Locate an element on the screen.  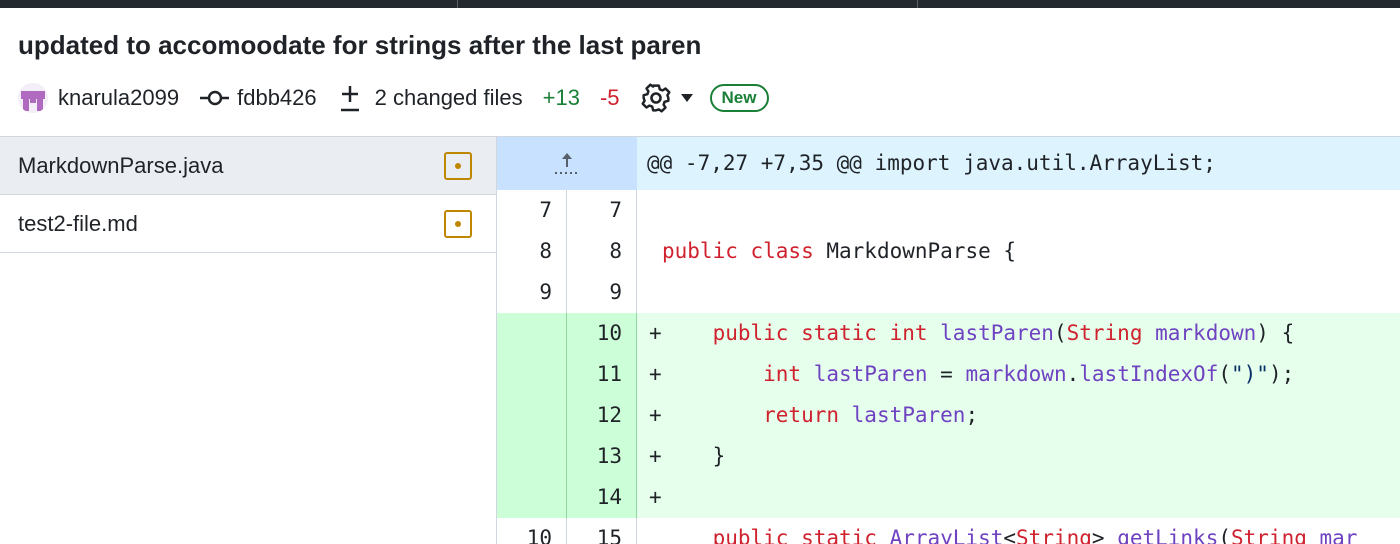
top-nav-bar is located at coordinates (700, 4).